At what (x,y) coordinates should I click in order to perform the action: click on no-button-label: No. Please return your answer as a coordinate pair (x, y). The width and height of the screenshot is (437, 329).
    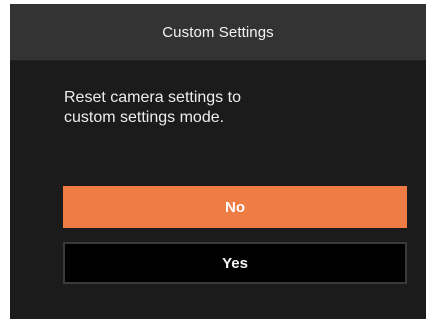
    Looking at the image, I should click on (235, 207).